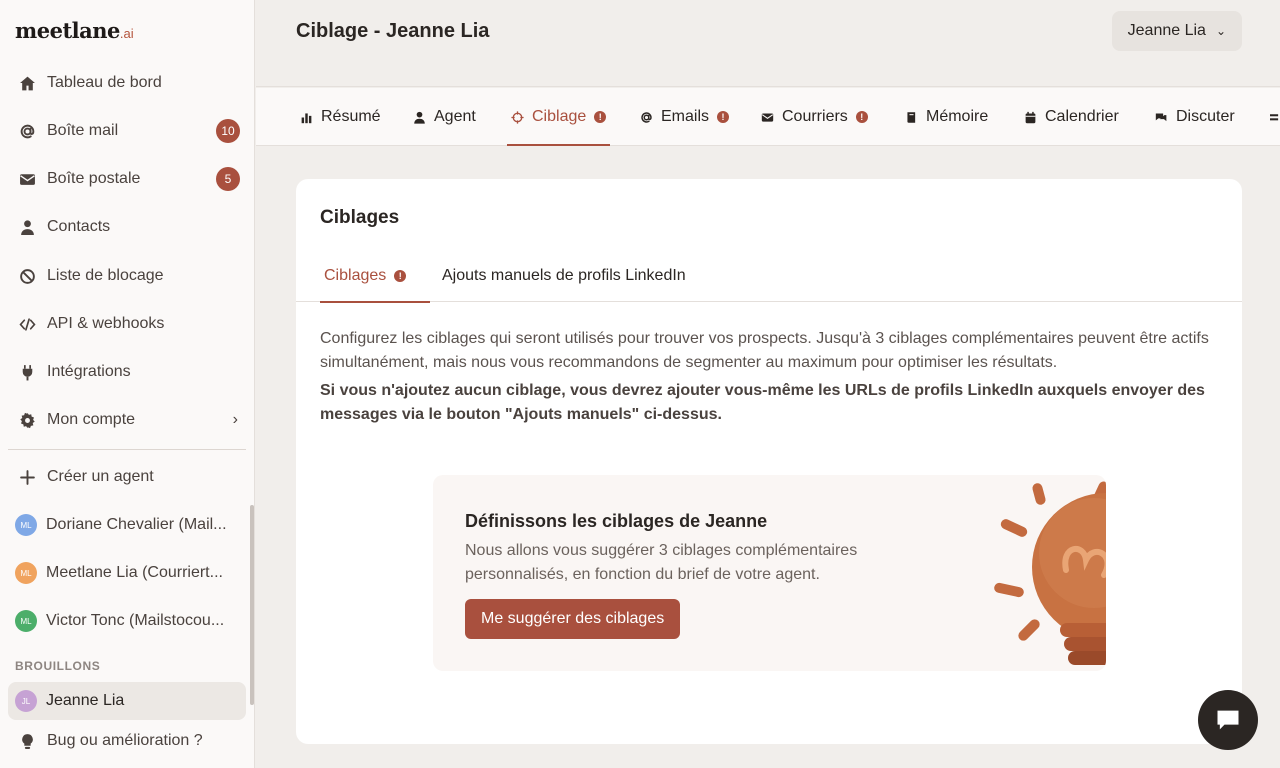 This screenshot has width=1280, height=768. What do you see at coordinates (1166, 30) in the screenshot?
I see `user-name: Jeanne Lia` at bounding box center [1166, 30].